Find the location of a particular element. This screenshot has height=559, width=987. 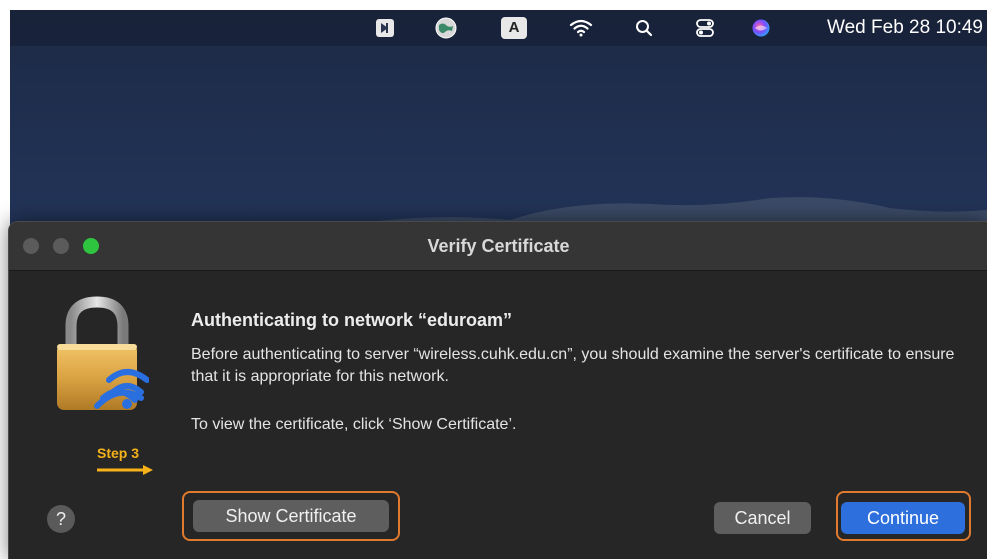

input-source-letter: A is located at coordinates (514, 28).